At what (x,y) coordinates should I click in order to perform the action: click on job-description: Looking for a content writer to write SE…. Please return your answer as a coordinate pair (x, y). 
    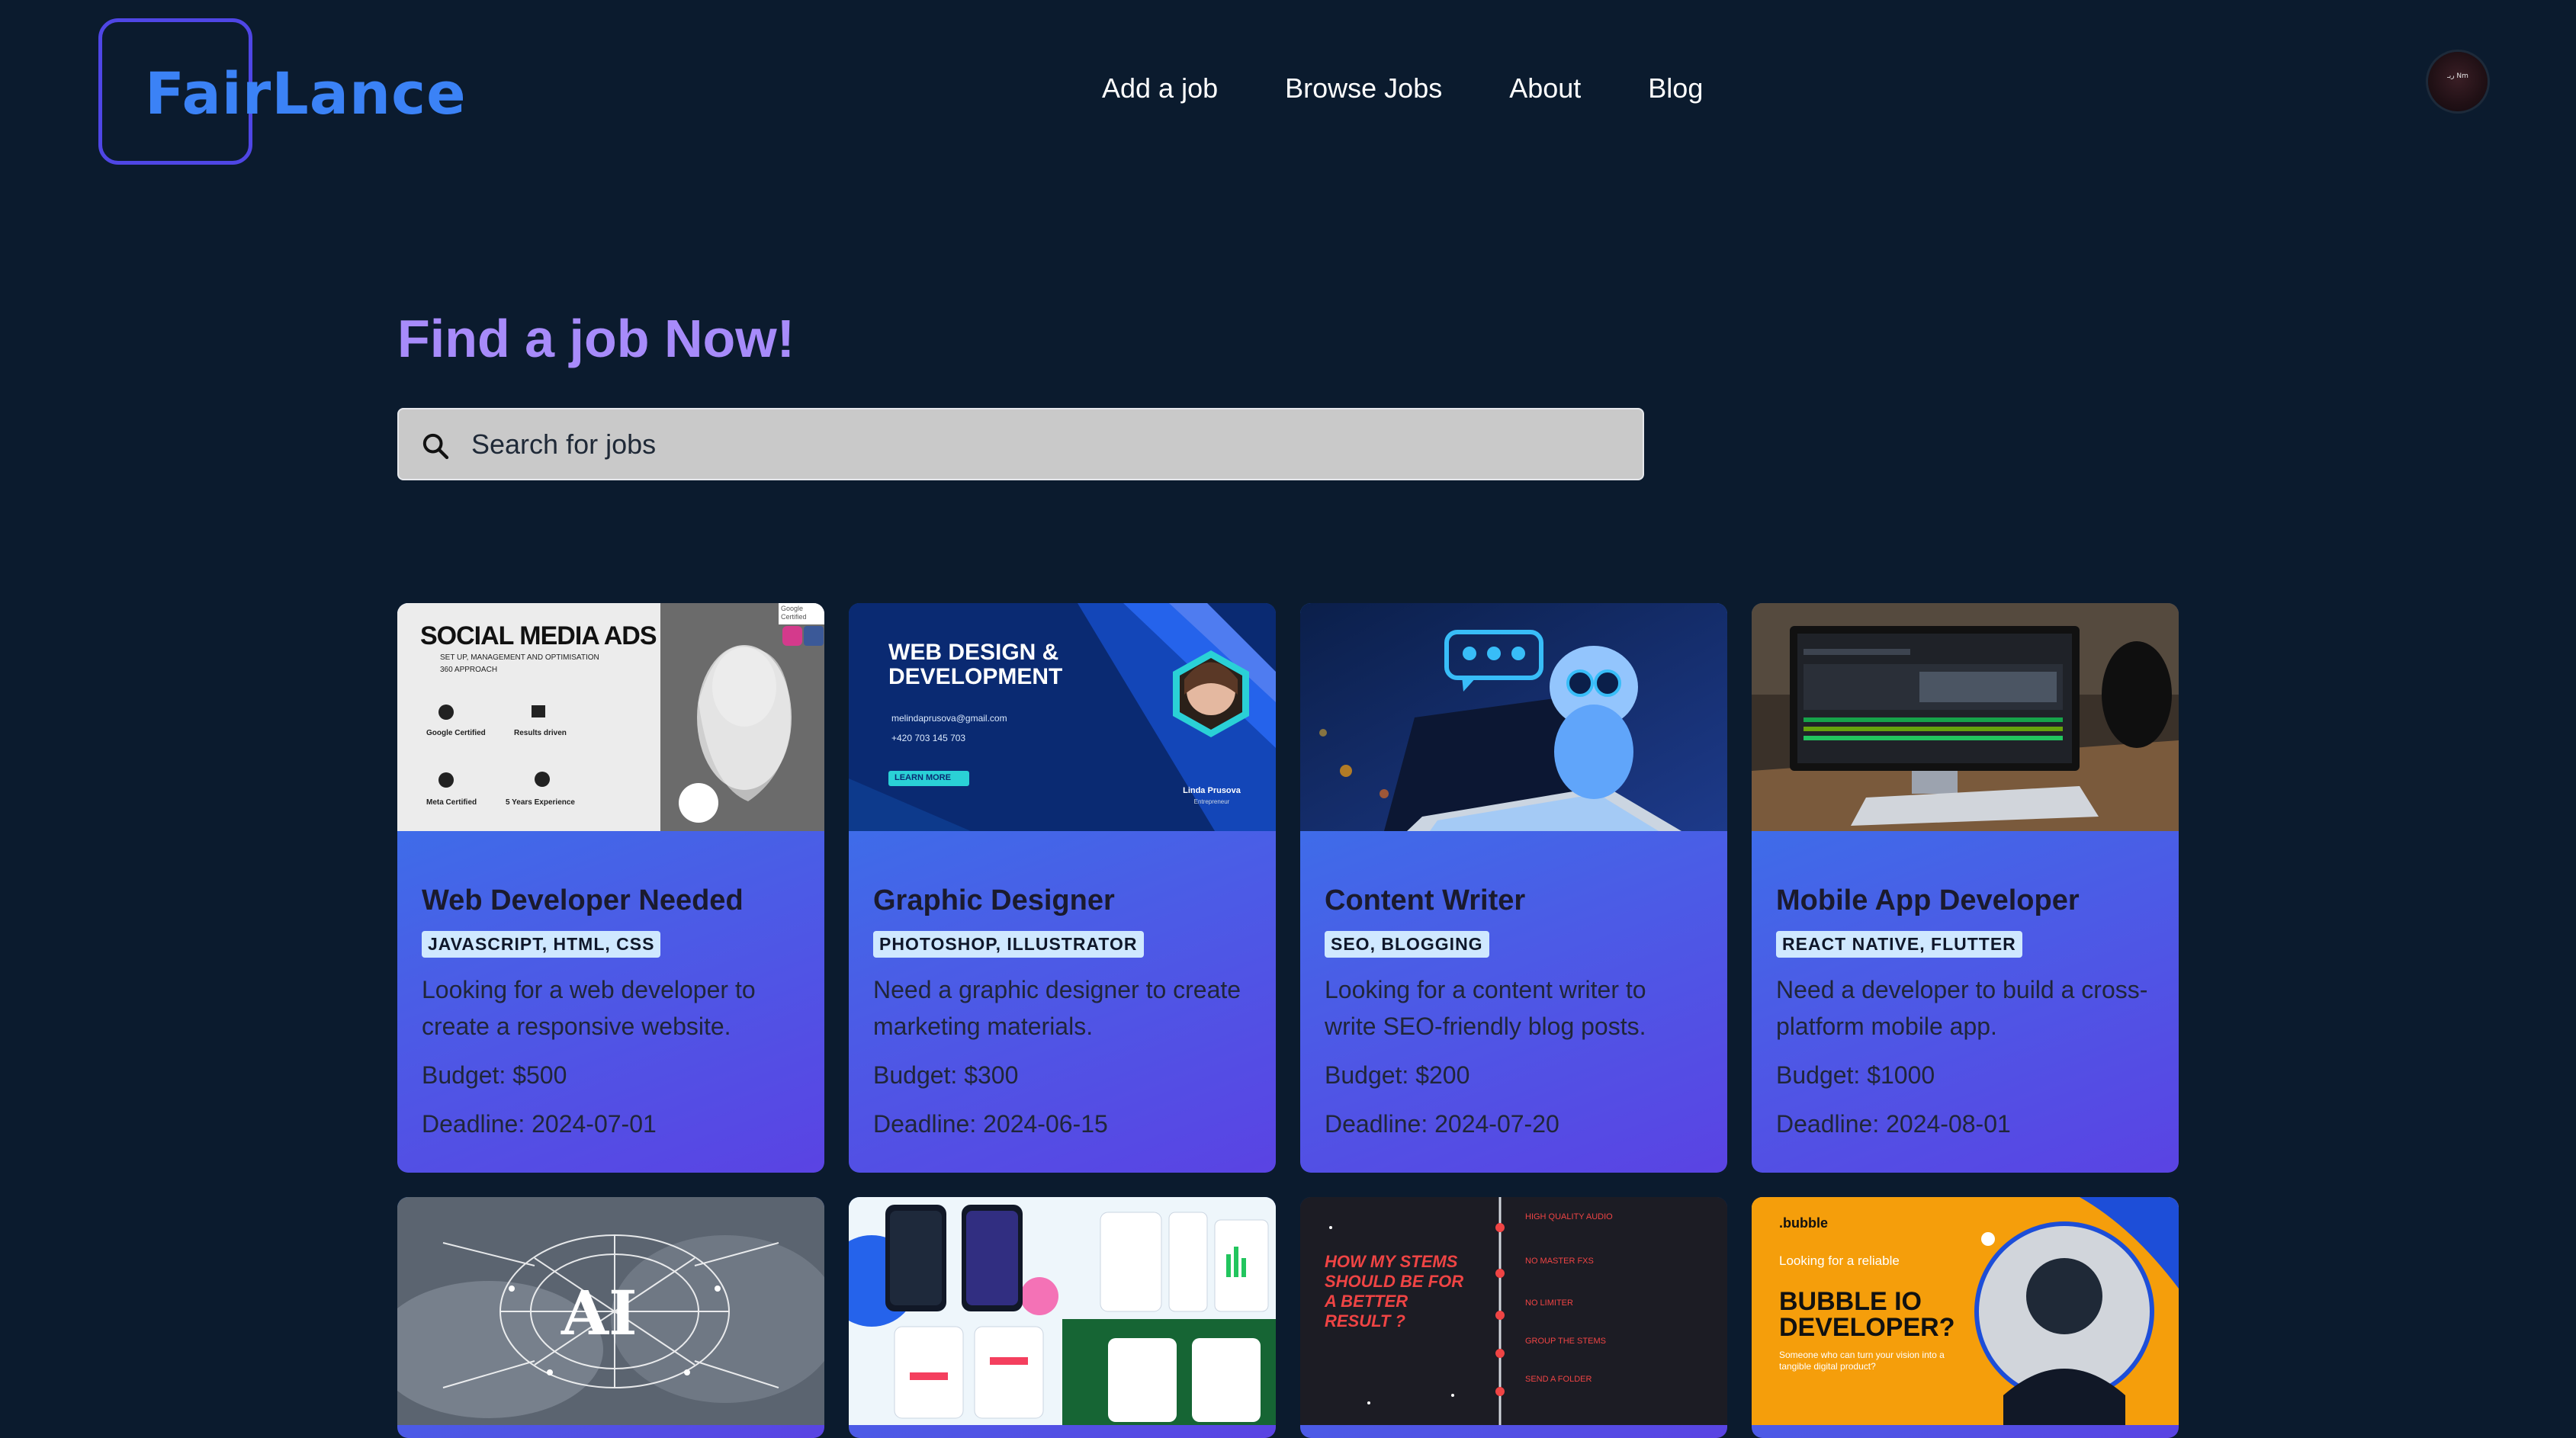
    Looking at the image, I should click on (1485, 1008).